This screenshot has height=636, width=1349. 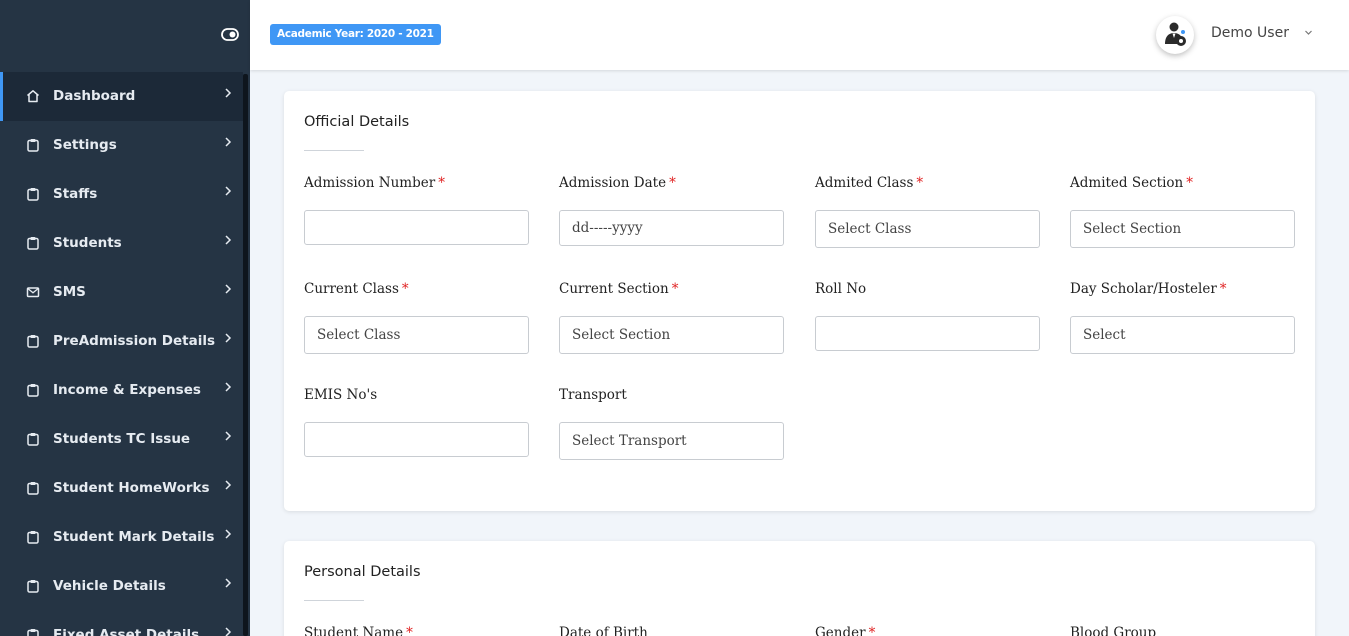 I want to click on sidebar-item-students-tc-issue: Students TC Issue, so click(x=121, y=439).